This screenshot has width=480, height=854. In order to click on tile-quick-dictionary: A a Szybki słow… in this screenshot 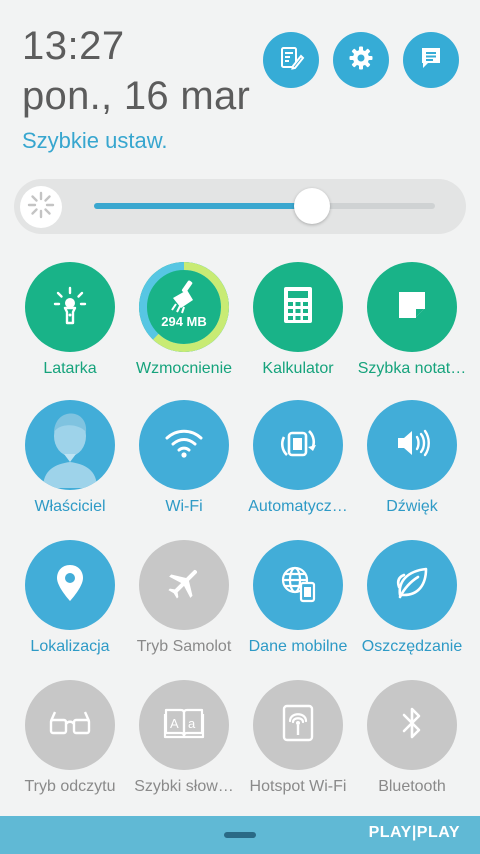, I will do `click(184, 740)`.